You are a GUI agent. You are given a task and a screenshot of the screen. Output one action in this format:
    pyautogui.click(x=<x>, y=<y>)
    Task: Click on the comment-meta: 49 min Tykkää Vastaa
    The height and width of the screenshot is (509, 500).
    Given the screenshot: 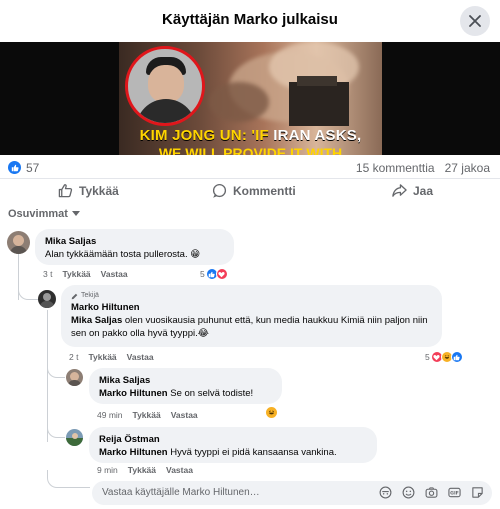 What is the action you would take?
    pyautogui.click(x=147, y=415)
    